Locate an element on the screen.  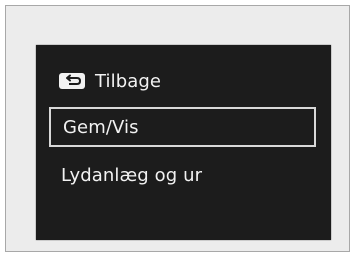
back-label: Tilbage is located at coordinates (128, 81).